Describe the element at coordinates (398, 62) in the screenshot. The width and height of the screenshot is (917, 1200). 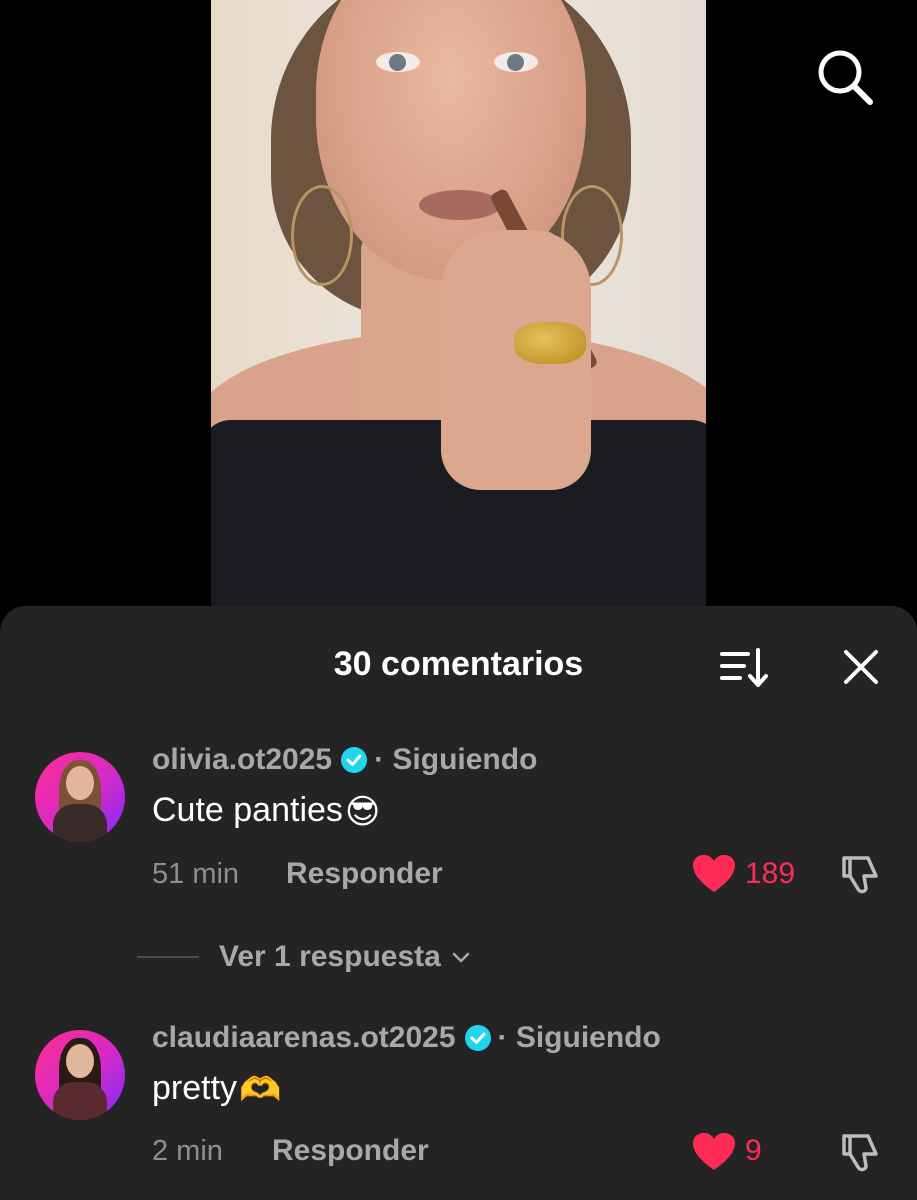
I see `video-eye-left` at that location.